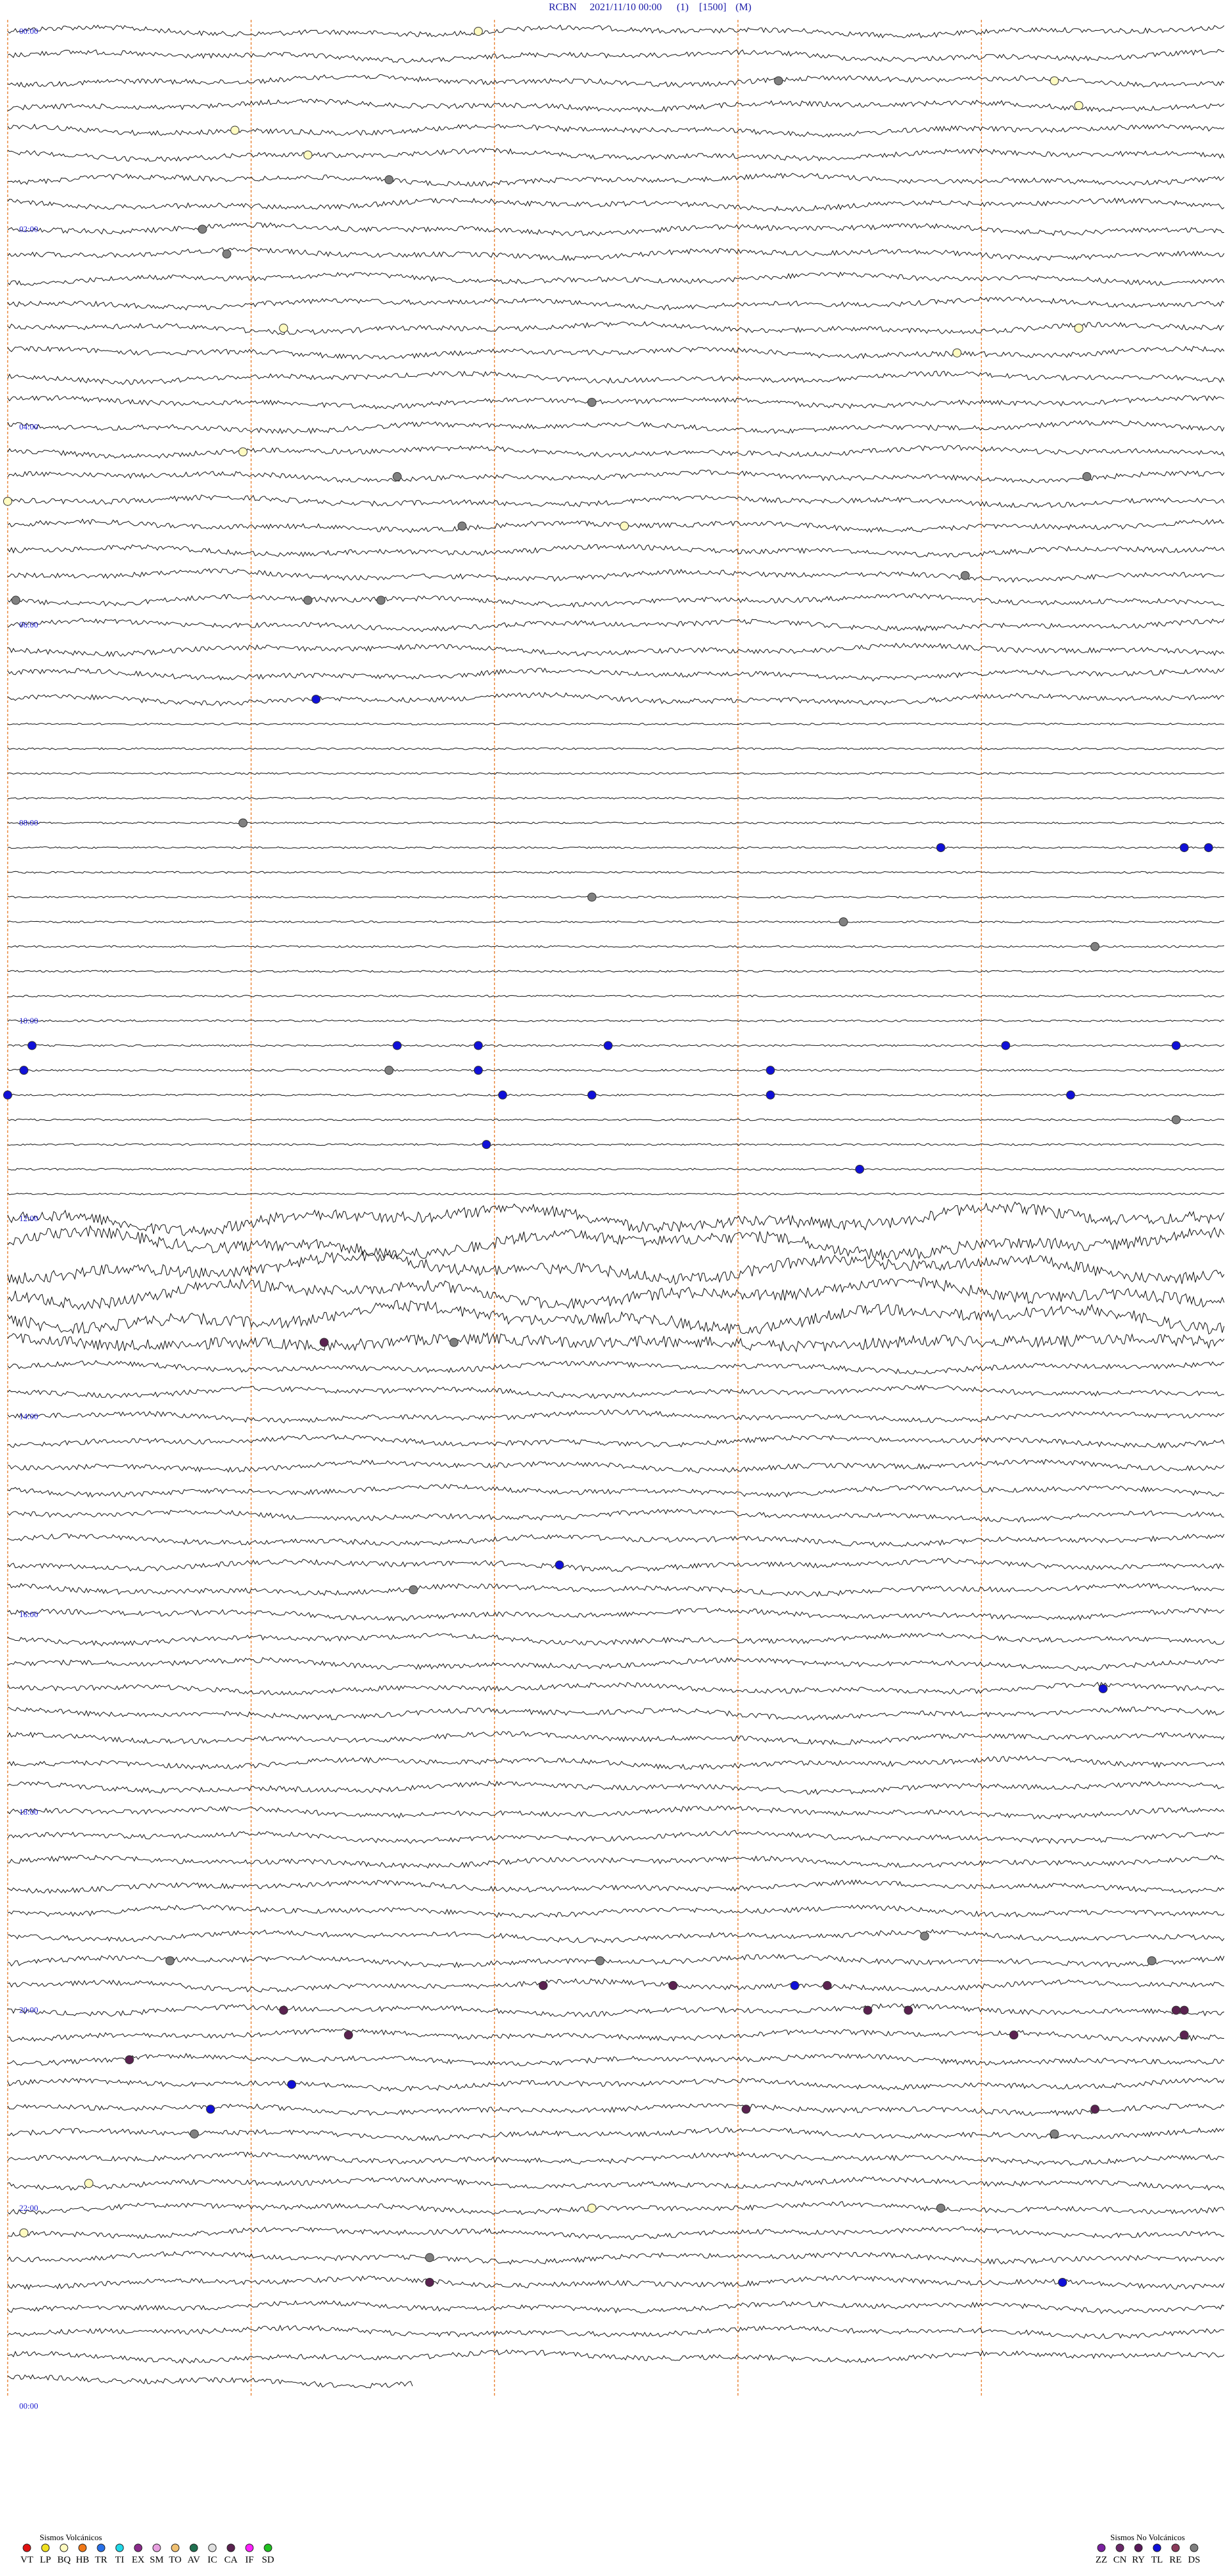 The image size is (1228, 2576). Describe the element at coordinates (82, 2547) in the screenshot. I see `legend-dot-hb` at that location.